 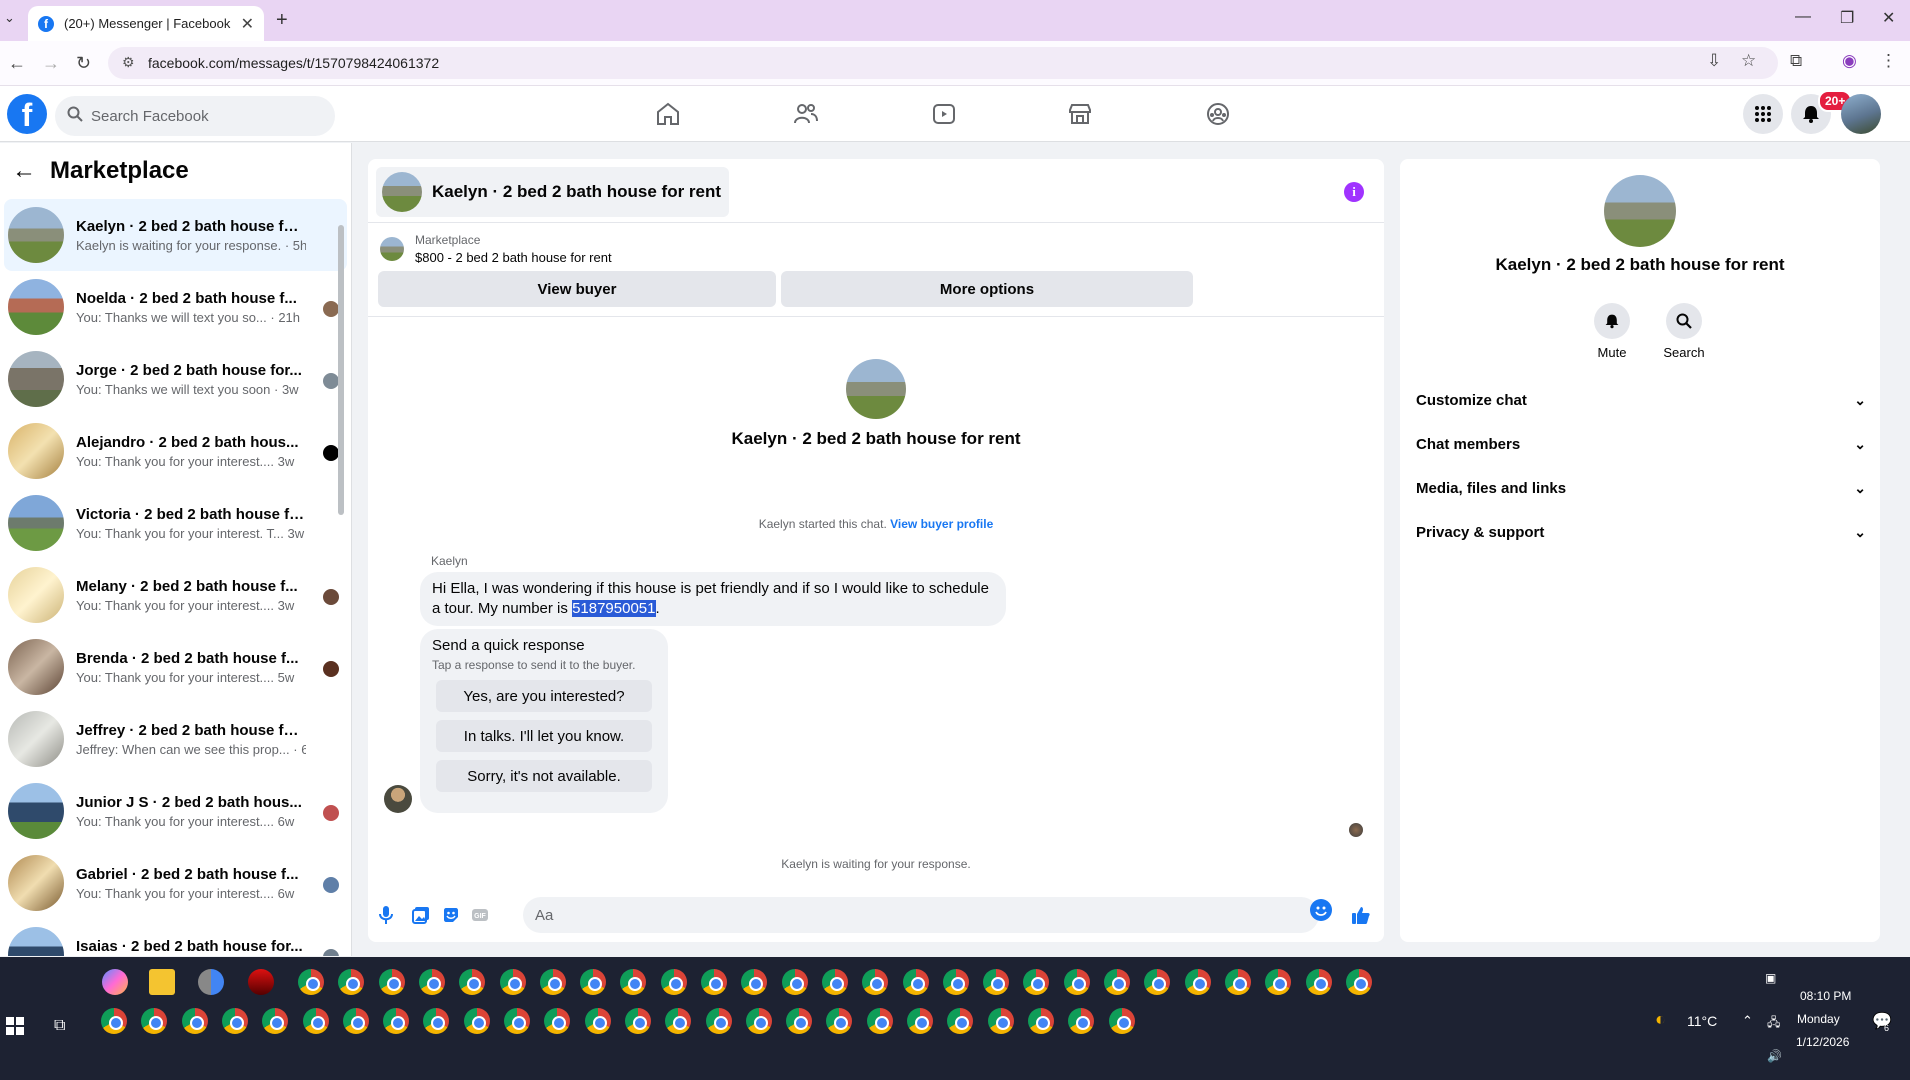 What do you see at coordinates (544, 736) in the screenshot?
I see `quick-response-talks-button: In talks. I'll let you know.` at bounding box center [544, 736].